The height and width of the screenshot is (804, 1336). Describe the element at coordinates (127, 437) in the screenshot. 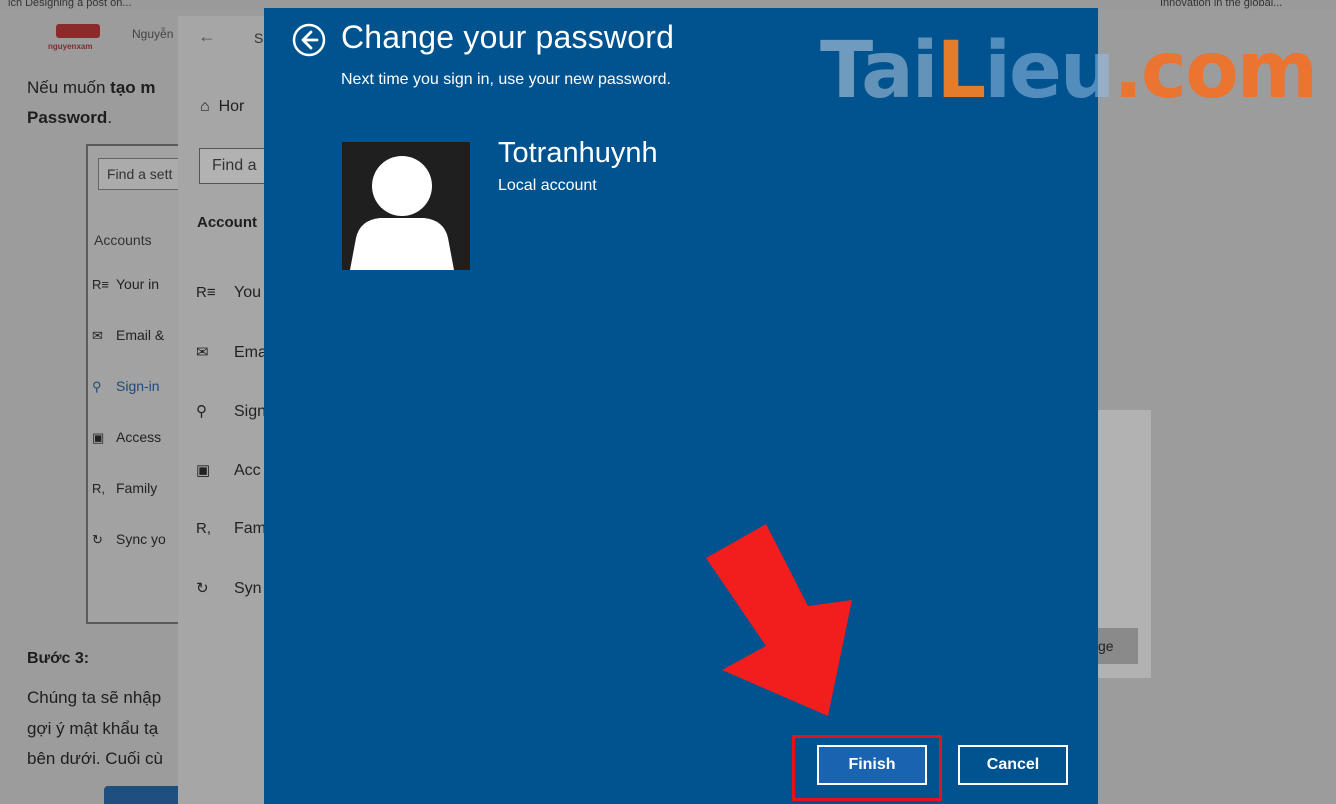

I see `inner-item-access: ▣ Access` at that location.